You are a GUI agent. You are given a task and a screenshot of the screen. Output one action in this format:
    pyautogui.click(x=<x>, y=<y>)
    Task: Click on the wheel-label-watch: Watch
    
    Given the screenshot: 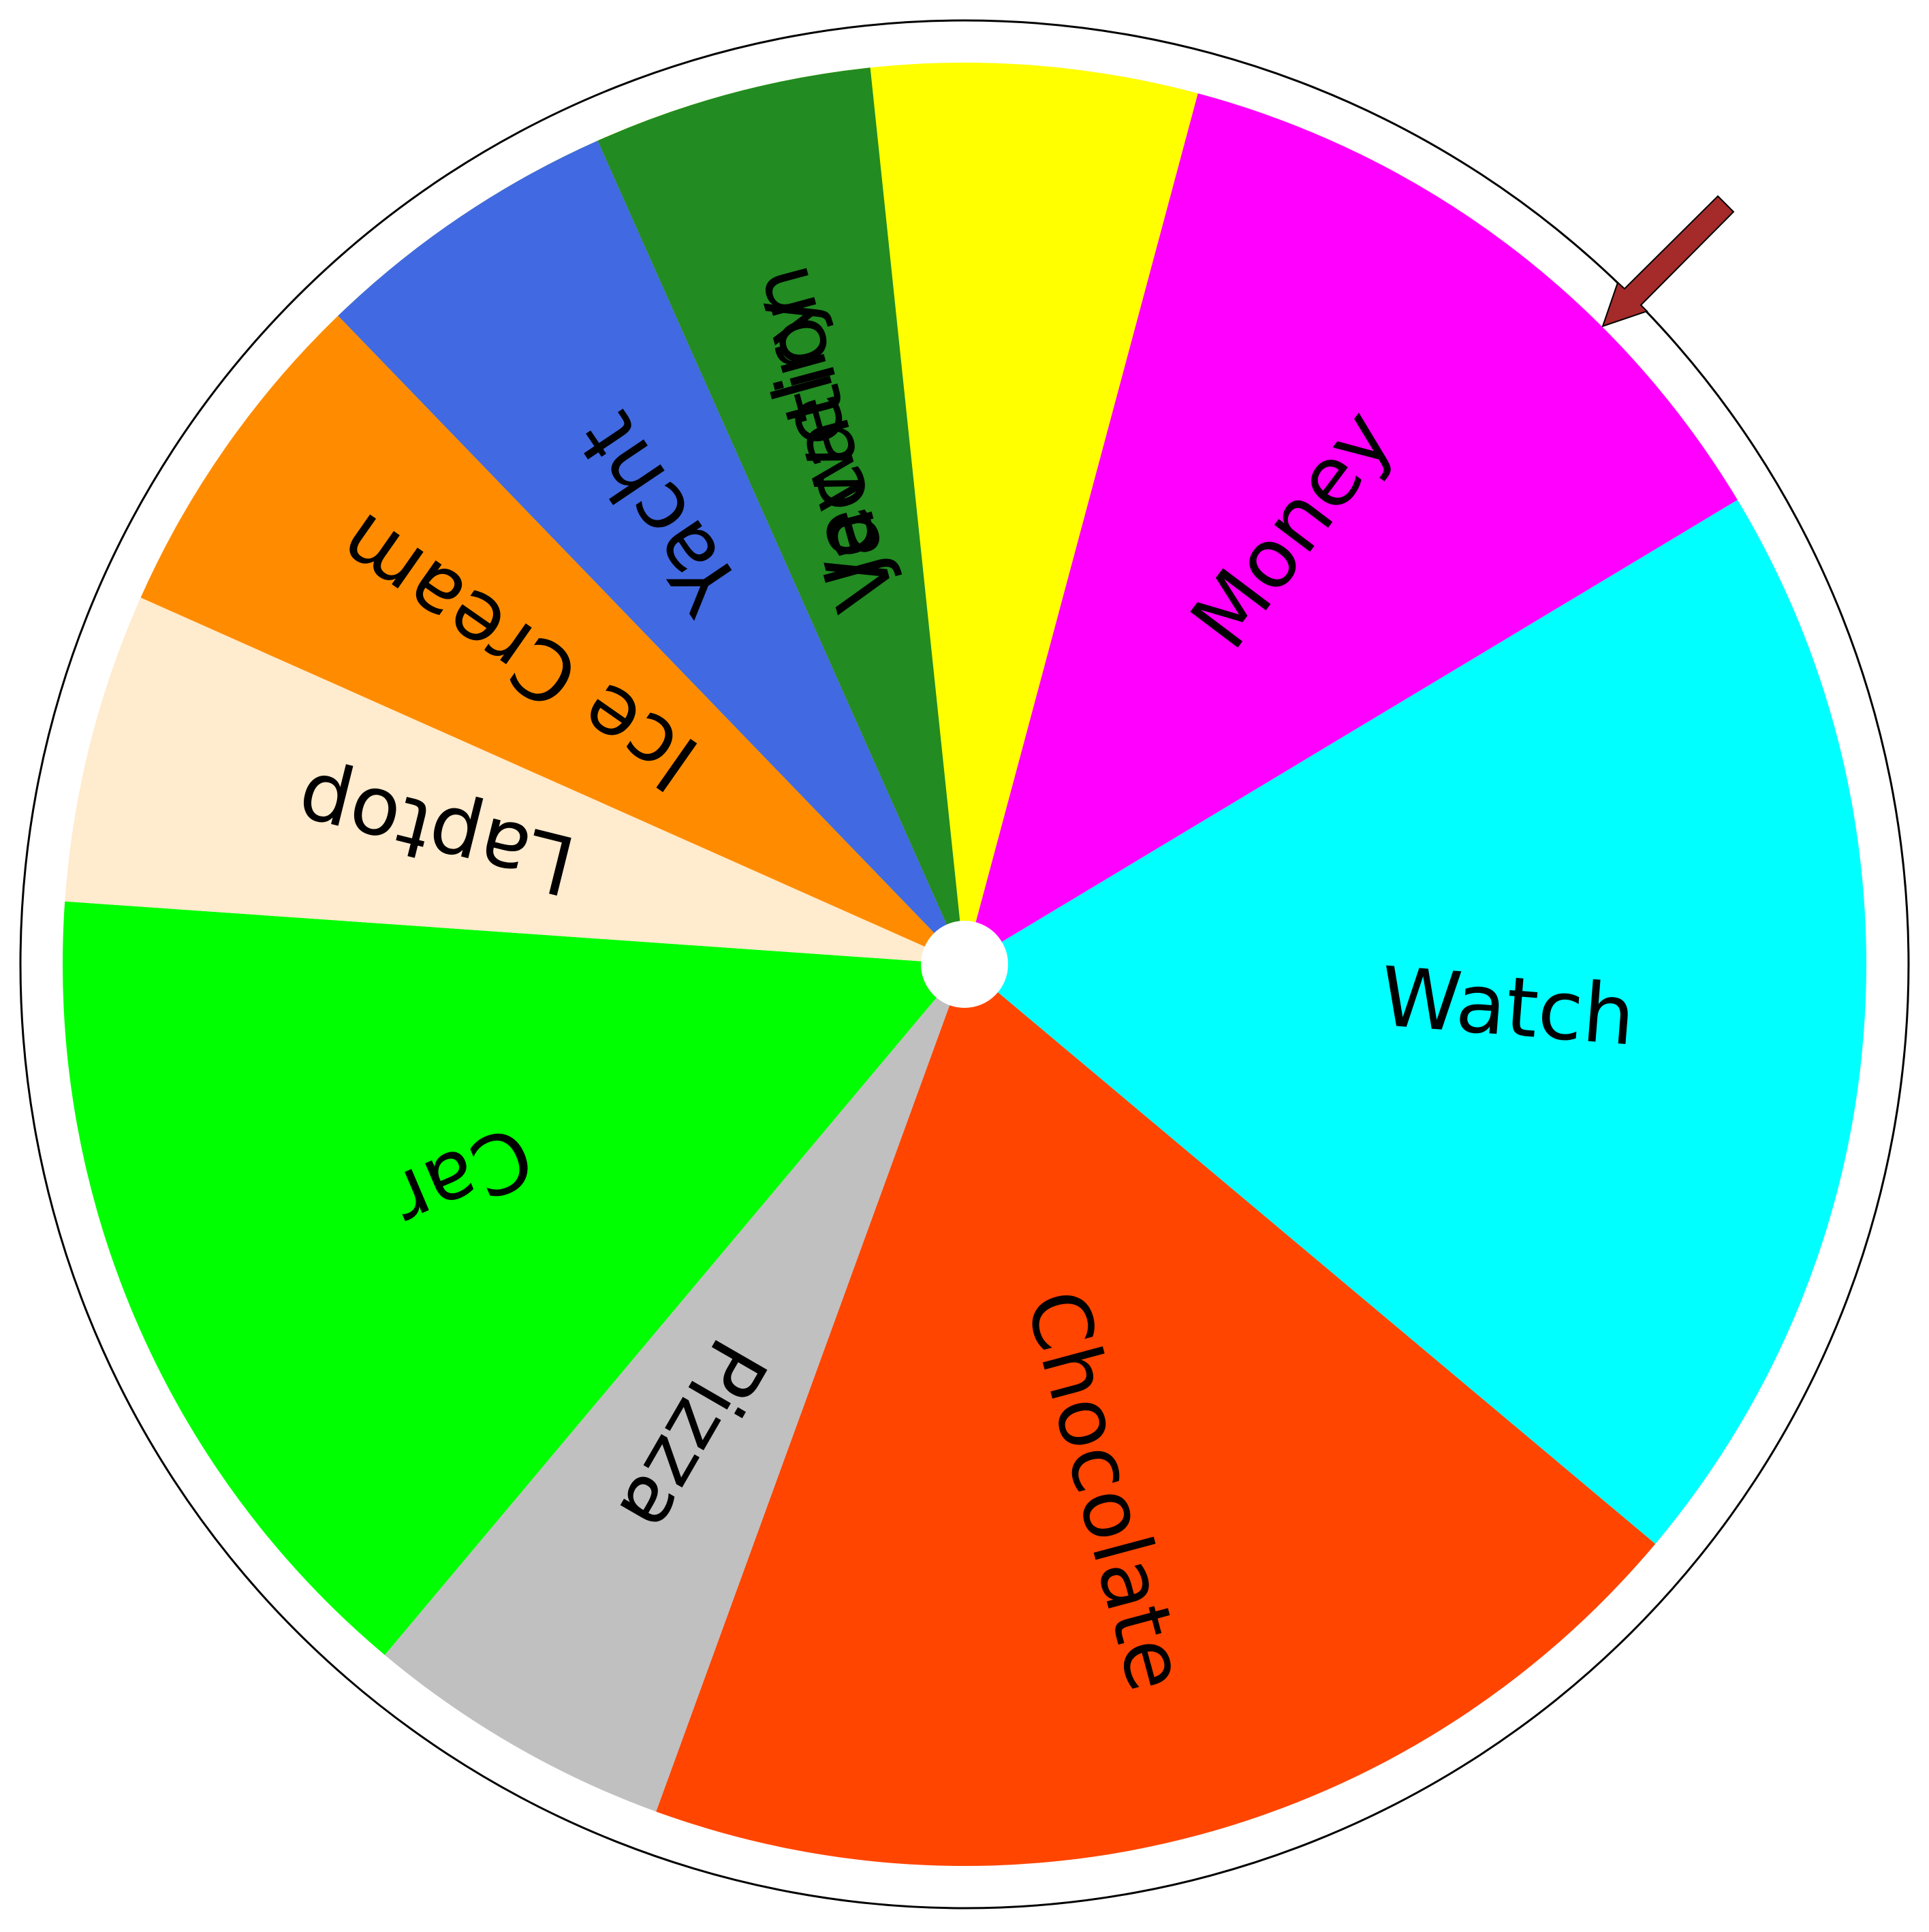 What is the action you would take?
    pyautogui.click(x=1507, y=1007)
    